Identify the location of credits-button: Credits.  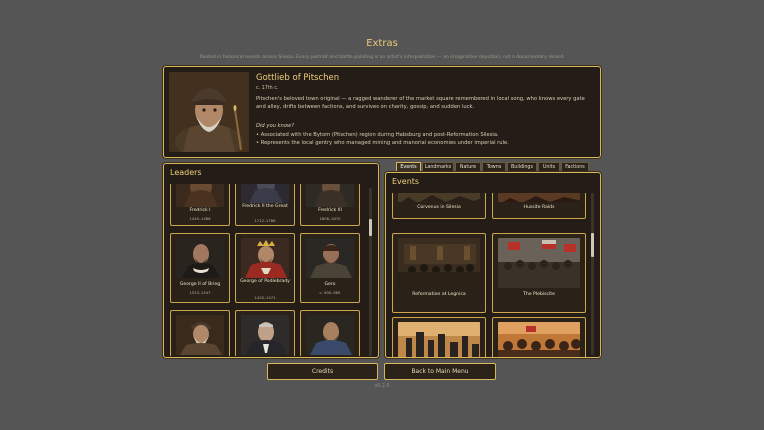
(322, 371).